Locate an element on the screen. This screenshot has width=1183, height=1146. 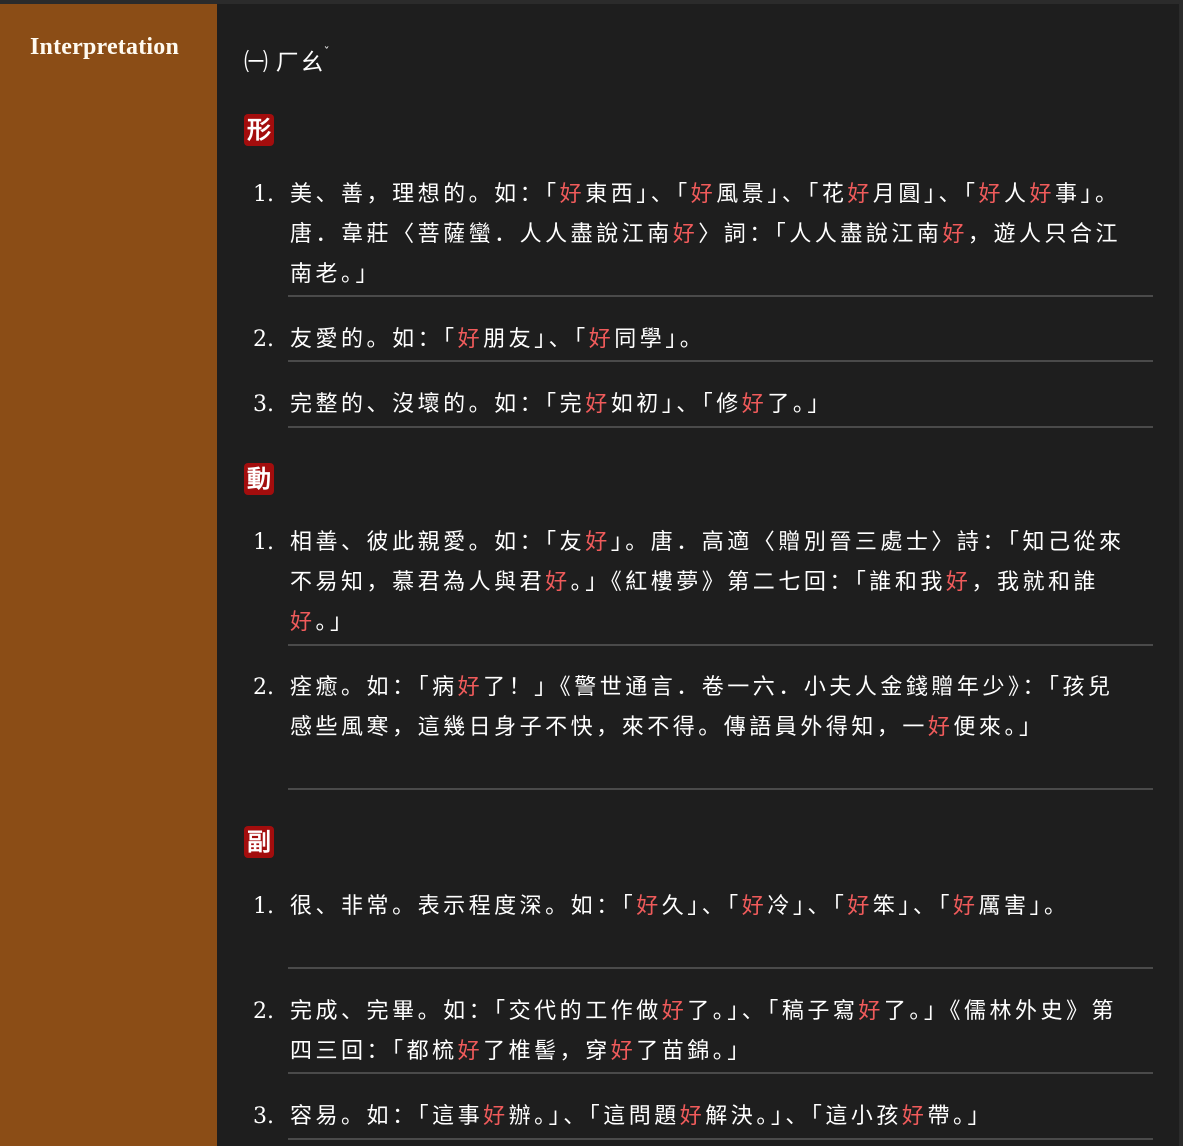
heading-prefix: ㈠ is located at coordinates (260, 62).